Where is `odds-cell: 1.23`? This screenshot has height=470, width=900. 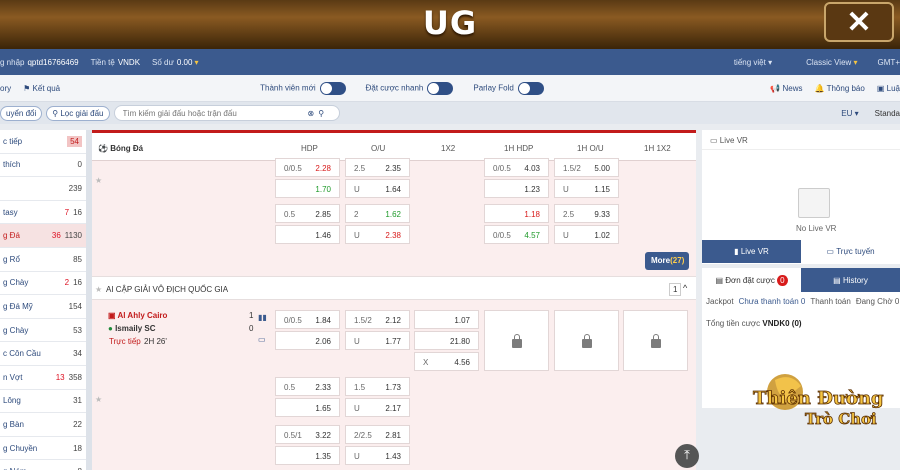 odds-cell: 1.23 is located at coordinates (516, 188).